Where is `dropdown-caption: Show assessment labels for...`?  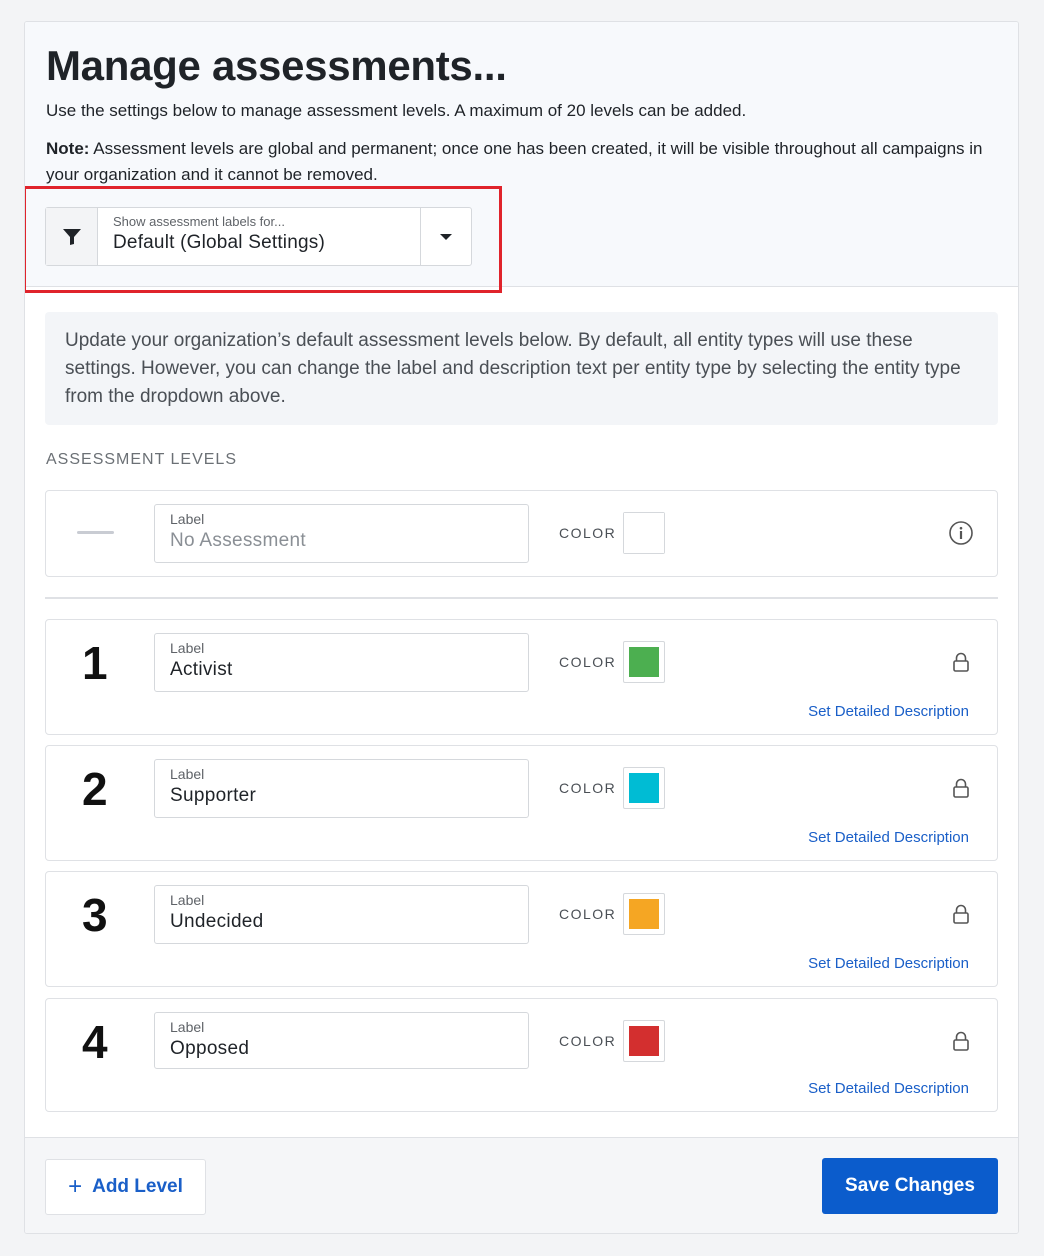 dropdown-caption: Show assessment labels for... is located at coordinates (199, 221).